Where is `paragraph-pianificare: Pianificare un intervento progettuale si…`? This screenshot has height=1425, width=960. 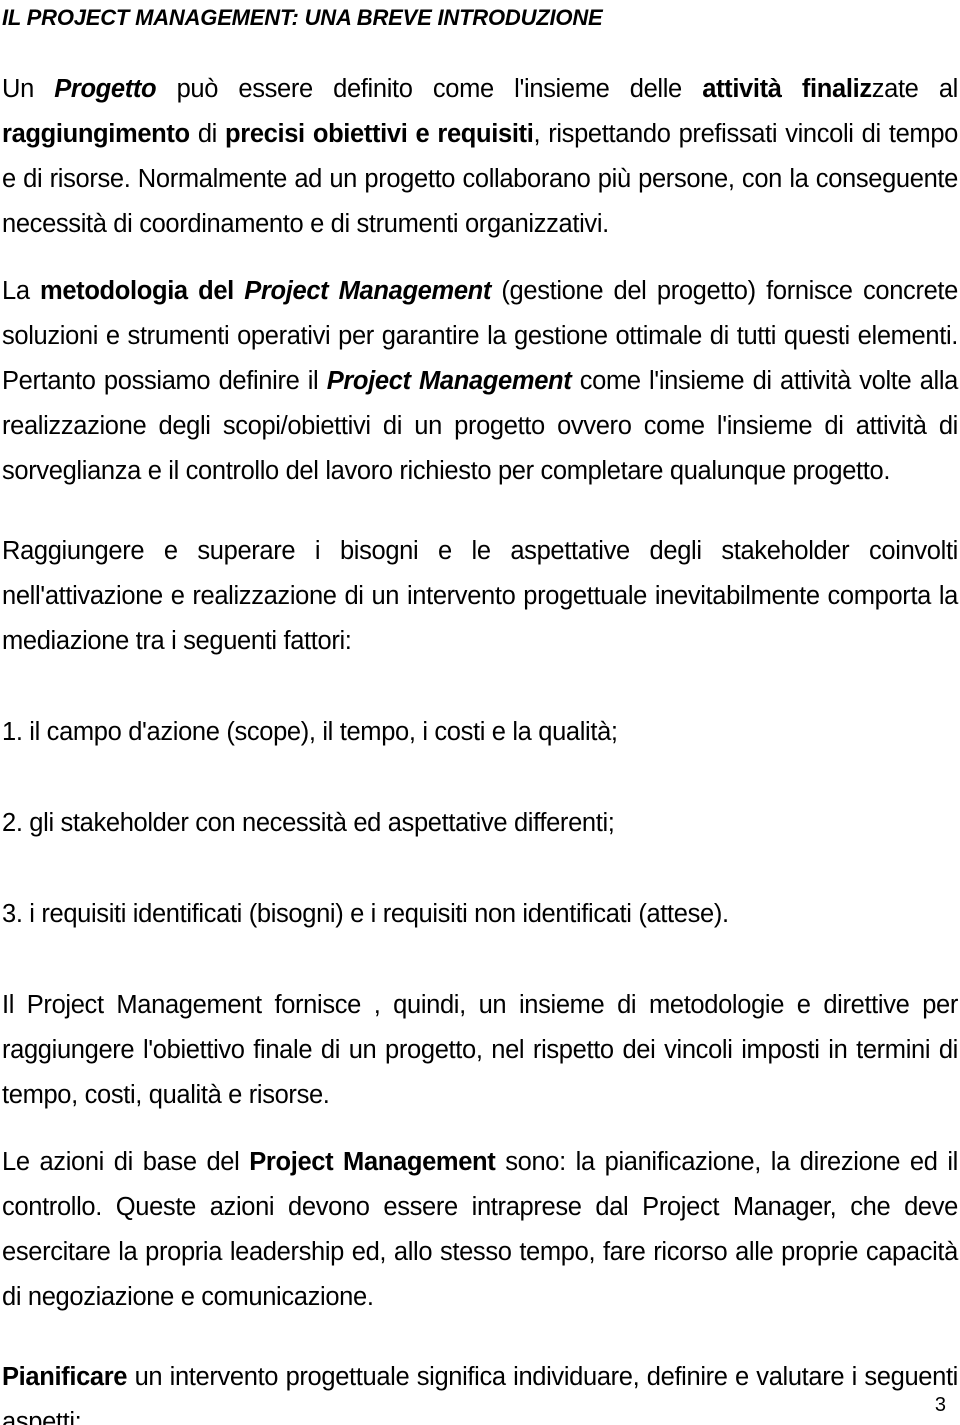 paragraph-pianificare: Pianificare un intervento progettuale si… is located at coordinates (480, 1390).